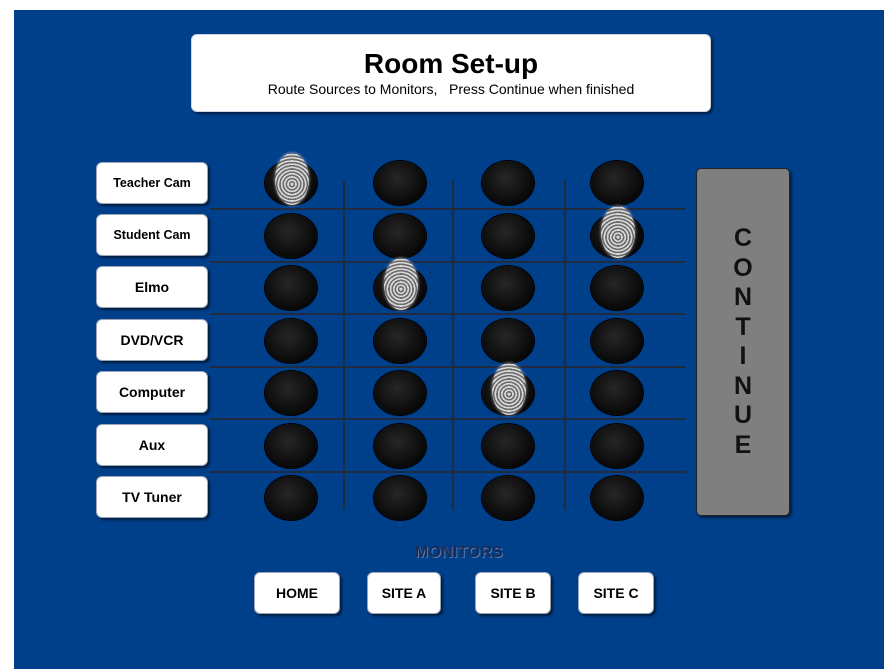  What do you see at coordinates (508, 288) in the screenshot?
I see `route-node-elmo-site-b` at bounding box center [508, 288].